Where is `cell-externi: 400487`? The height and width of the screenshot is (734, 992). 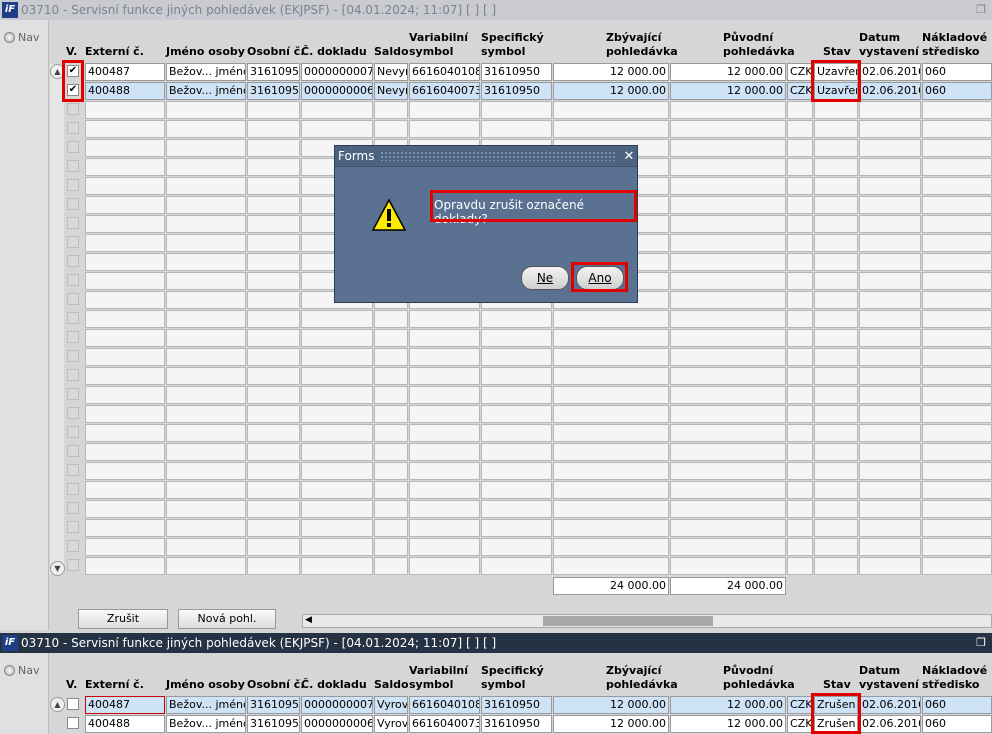
cell-externi: 400487 is located at coordinates (125, 72).